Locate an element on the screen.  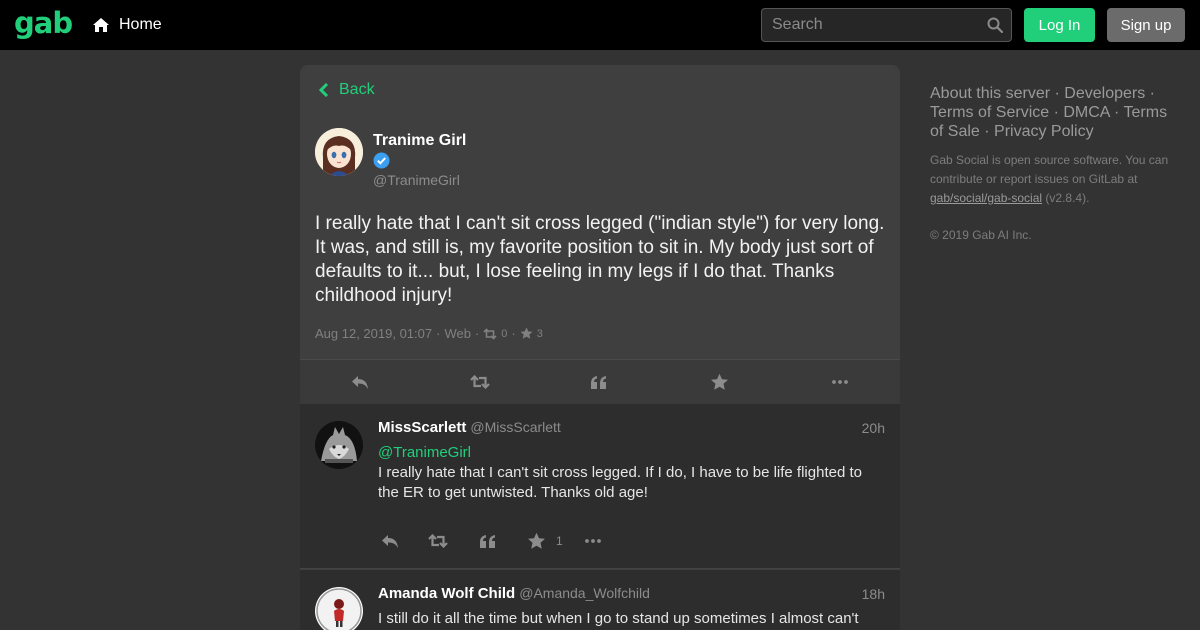
favourite-button: 1 is located at coordinates (545, 541).